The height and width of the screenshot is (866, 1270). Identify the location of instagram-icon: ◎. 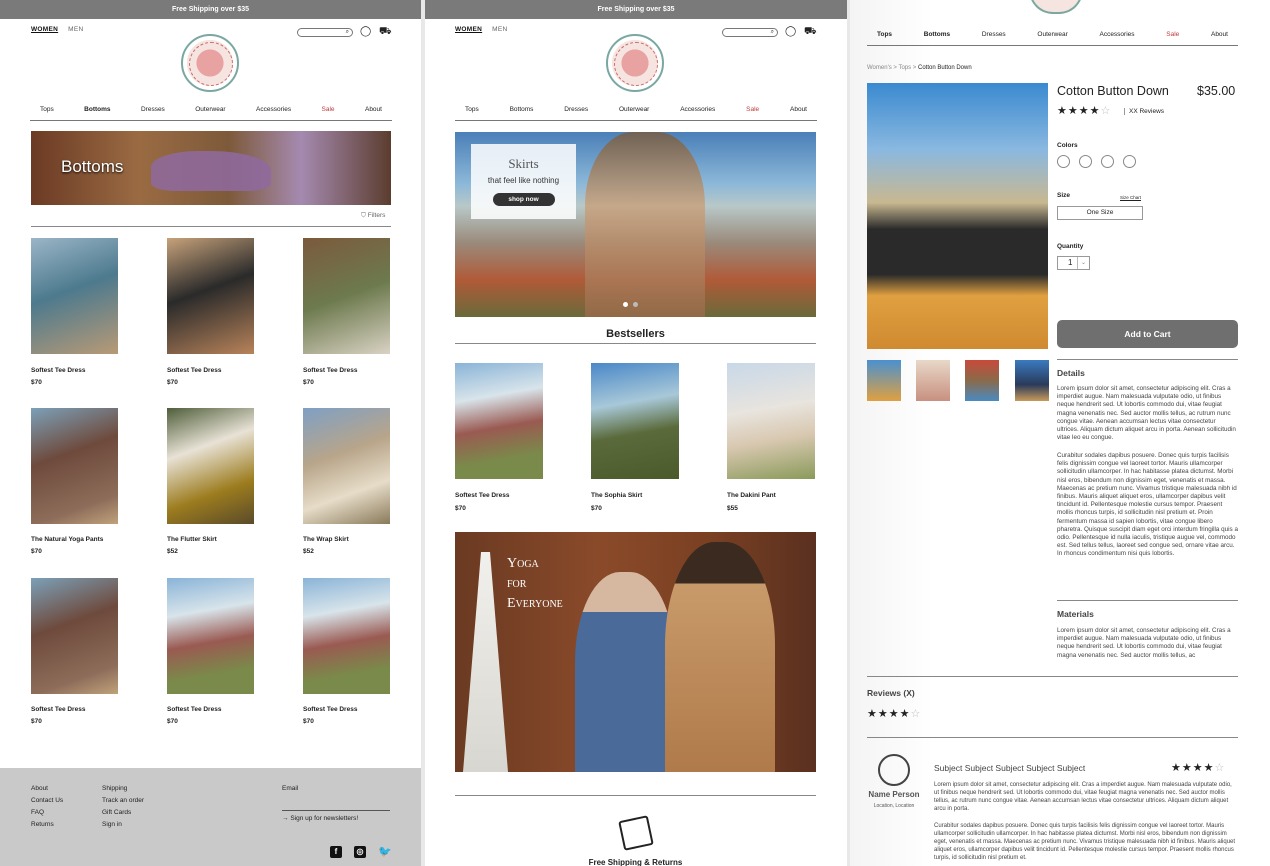
(360, 852).